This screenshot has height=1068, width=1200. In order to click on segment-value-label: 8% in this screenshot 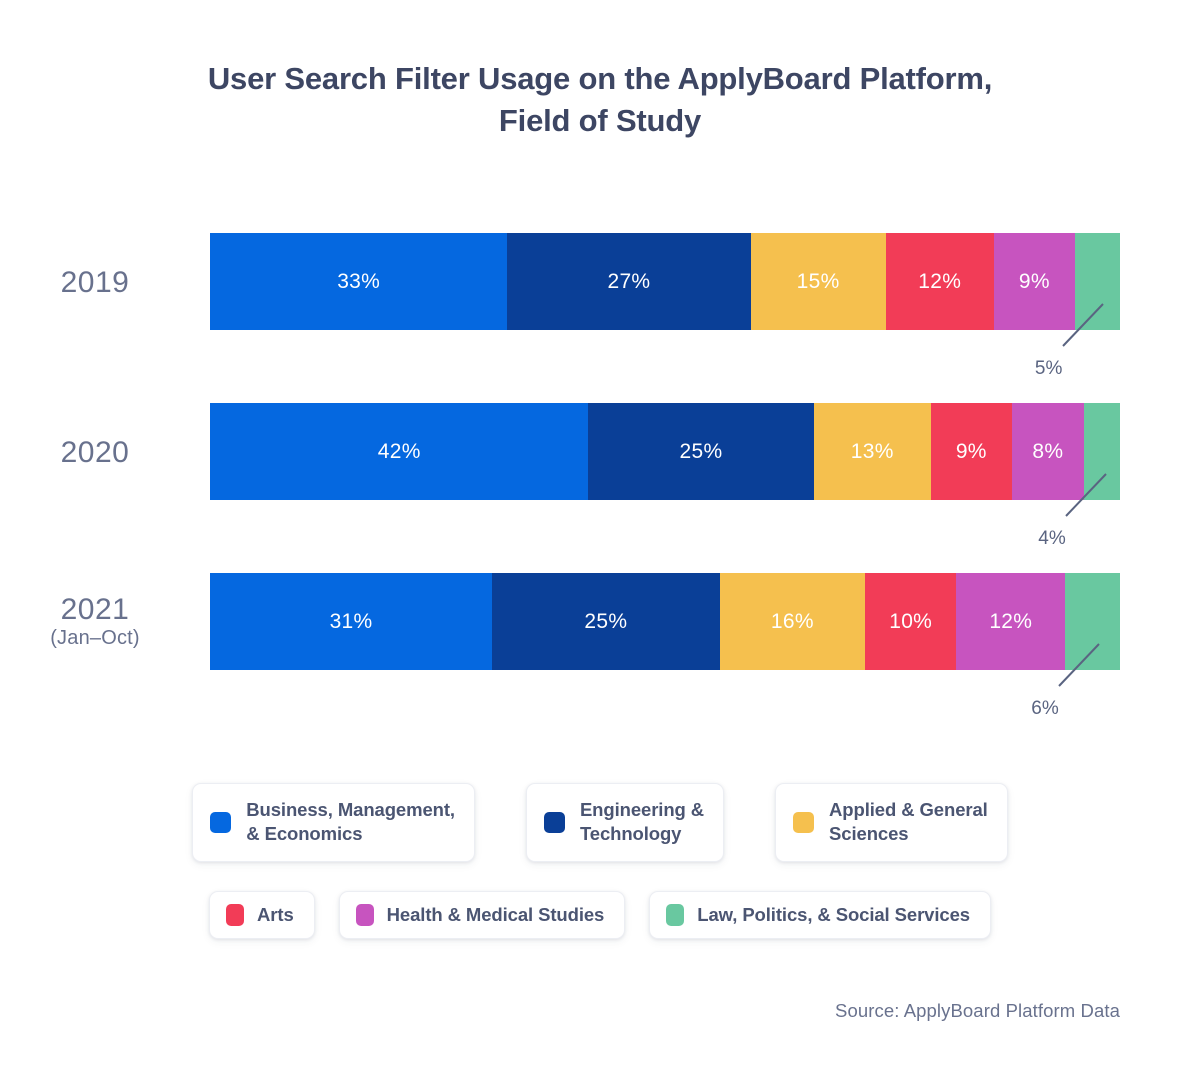, I will do `click(1048, 451)`.